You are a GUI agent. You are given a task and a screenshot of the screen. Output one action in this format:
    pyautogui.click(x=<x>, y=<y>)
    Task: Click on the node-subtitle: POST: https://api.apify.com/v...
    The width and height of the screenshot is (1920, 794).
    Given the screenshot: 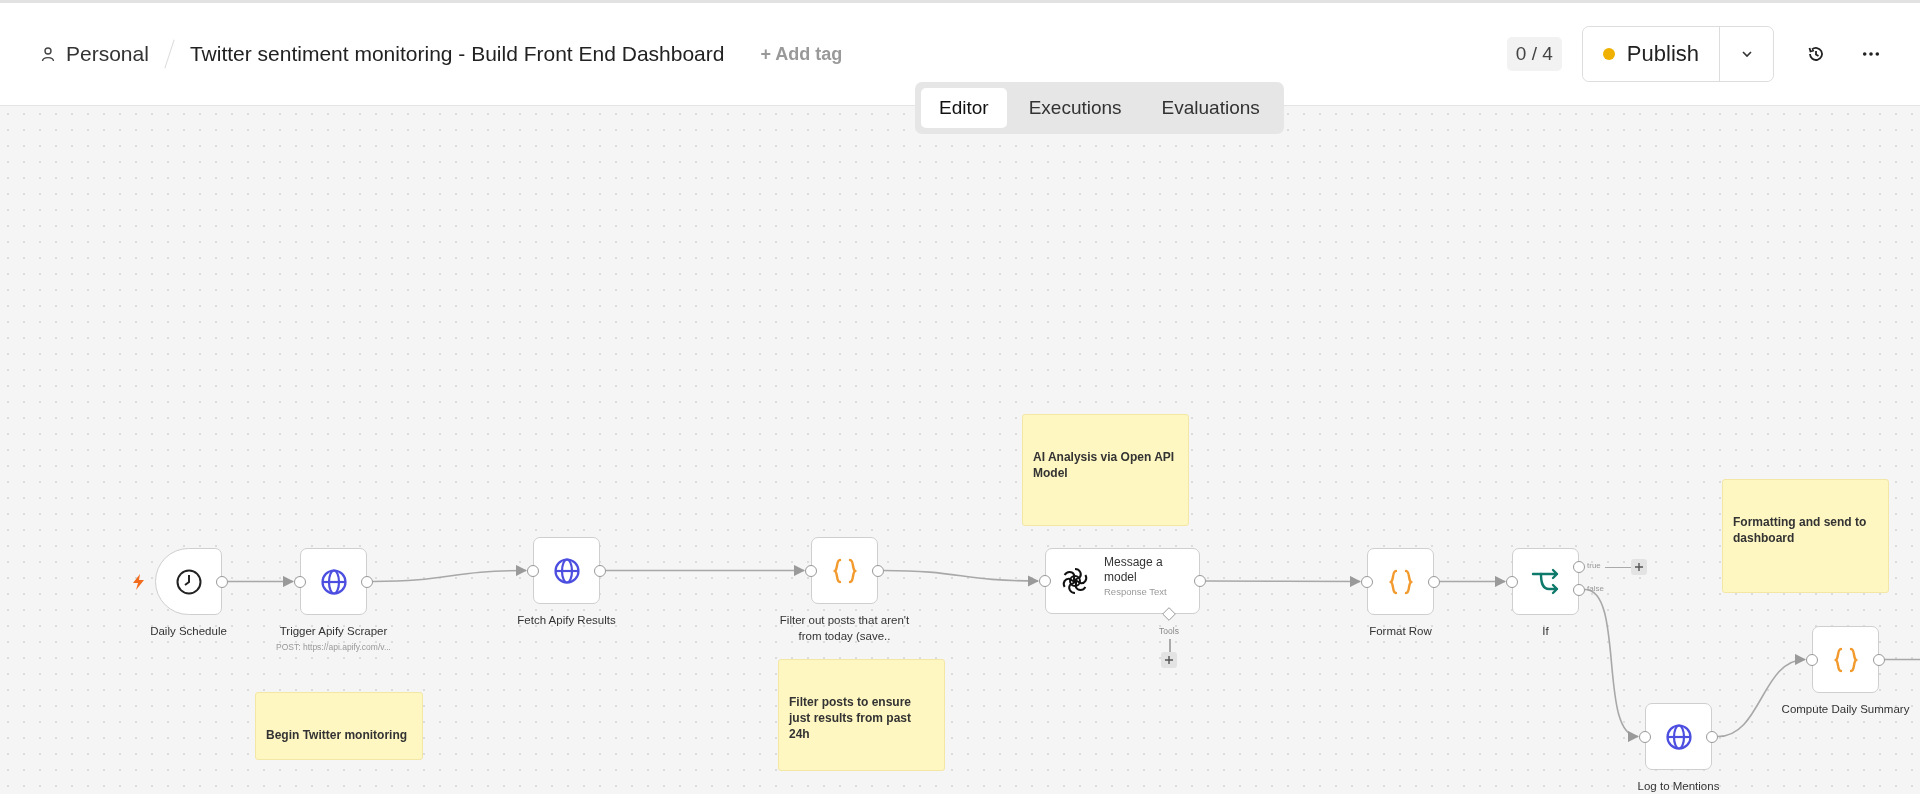 What is the action you would take?
    pyautogui.click(x=333, y=647)
    